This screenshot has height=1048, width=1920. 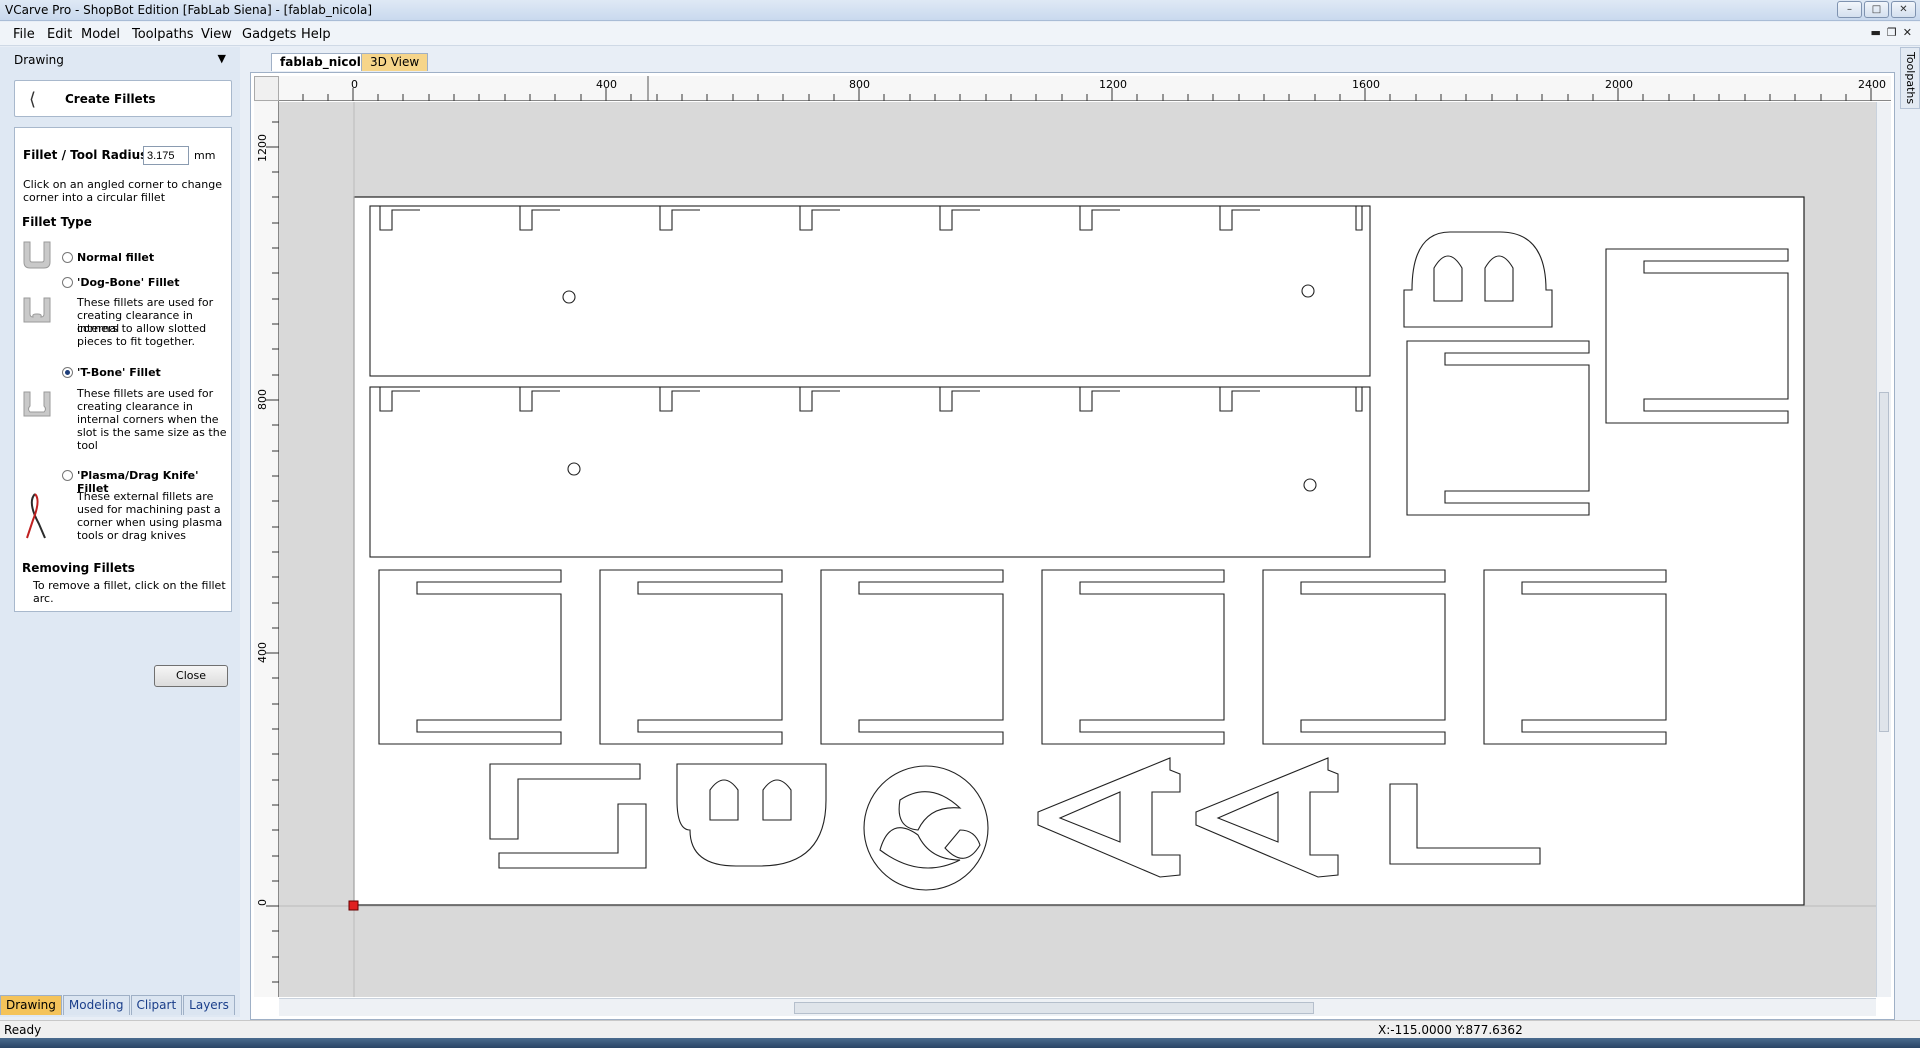 What do you see at coordinates (24, 34) in the screenshot?
I see `menu-file: File` at bounding box center [24, 34].